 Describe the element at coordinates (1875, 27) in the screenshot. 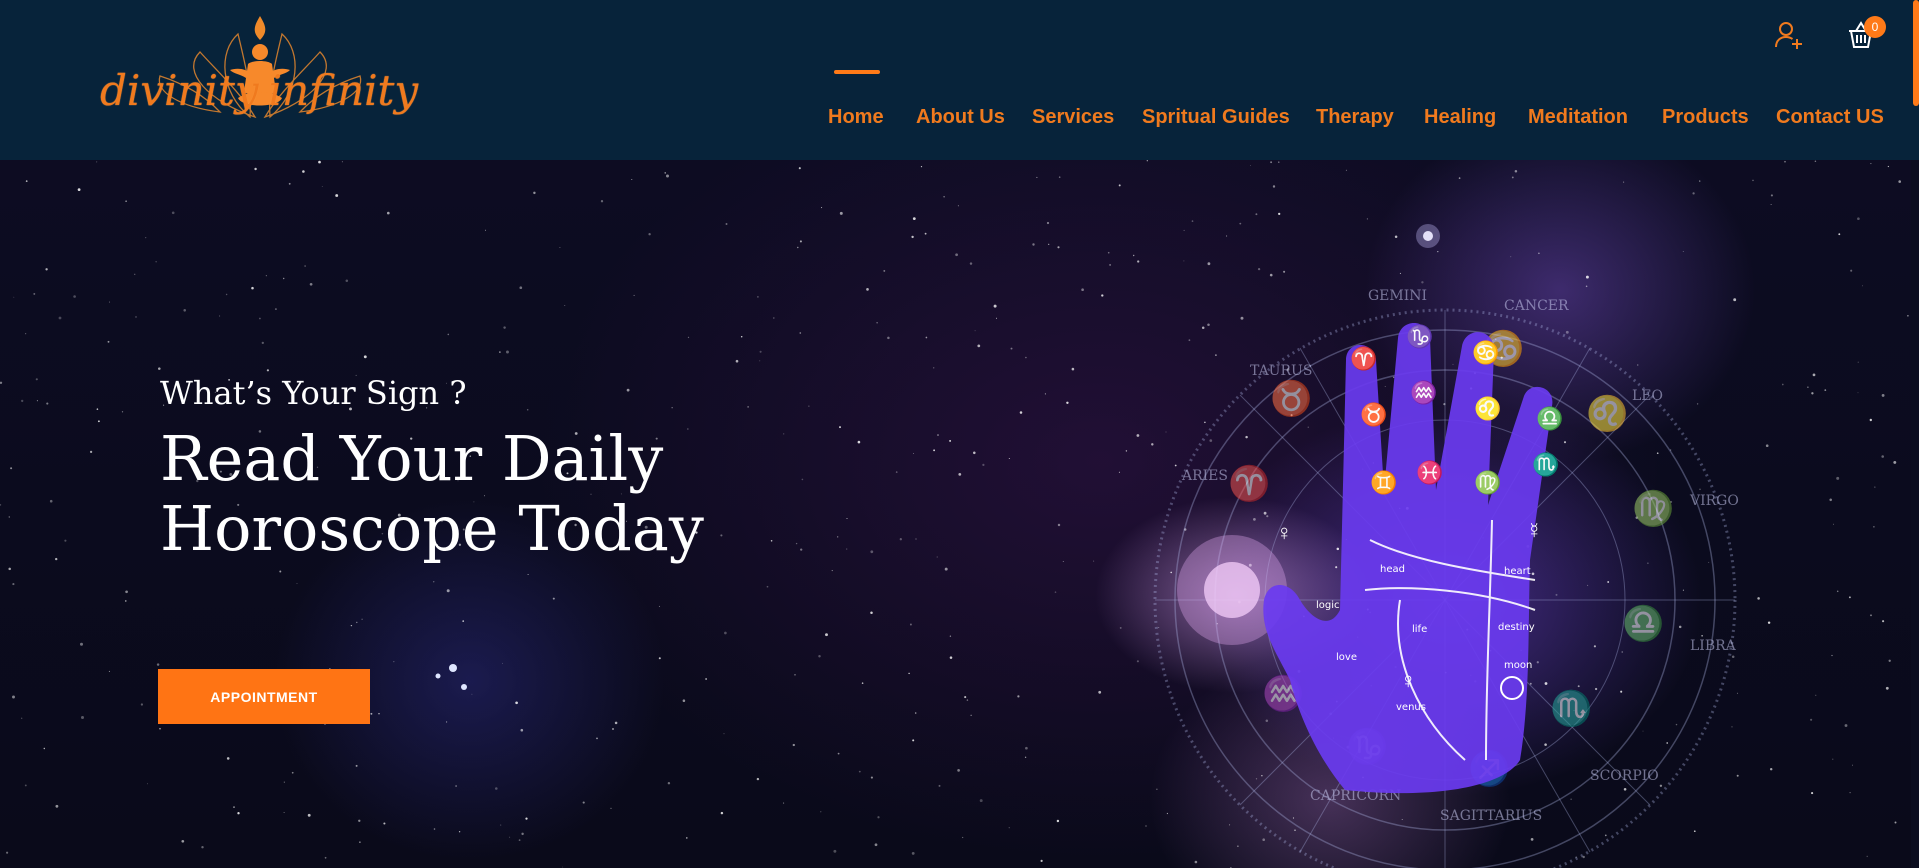

I see `cart-count-badge: 0` at that location.